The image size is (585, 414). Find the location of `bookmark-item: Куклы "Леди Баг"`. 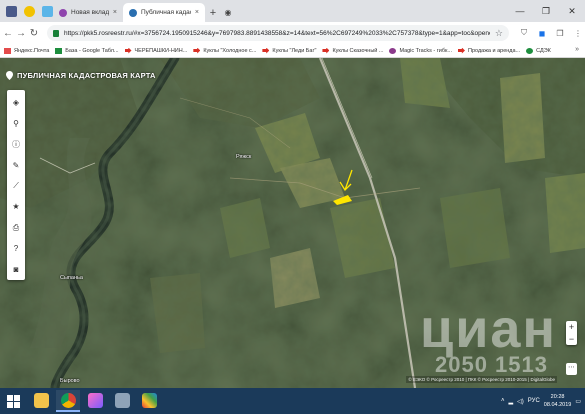

bookmark-item: Куклы "Леди Баг" is located at coordinates (289, 50).